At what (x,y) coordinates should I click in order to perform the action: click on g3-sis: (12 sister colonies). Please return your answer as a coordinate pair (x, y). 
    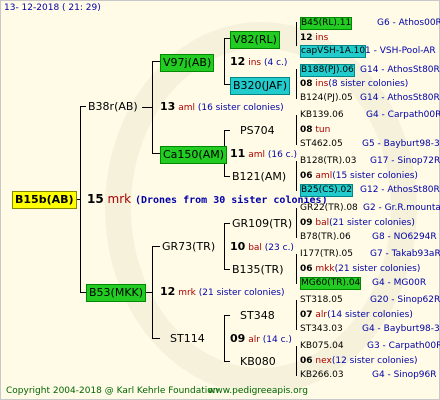
    Looking at the image, I should click on (374, 361).